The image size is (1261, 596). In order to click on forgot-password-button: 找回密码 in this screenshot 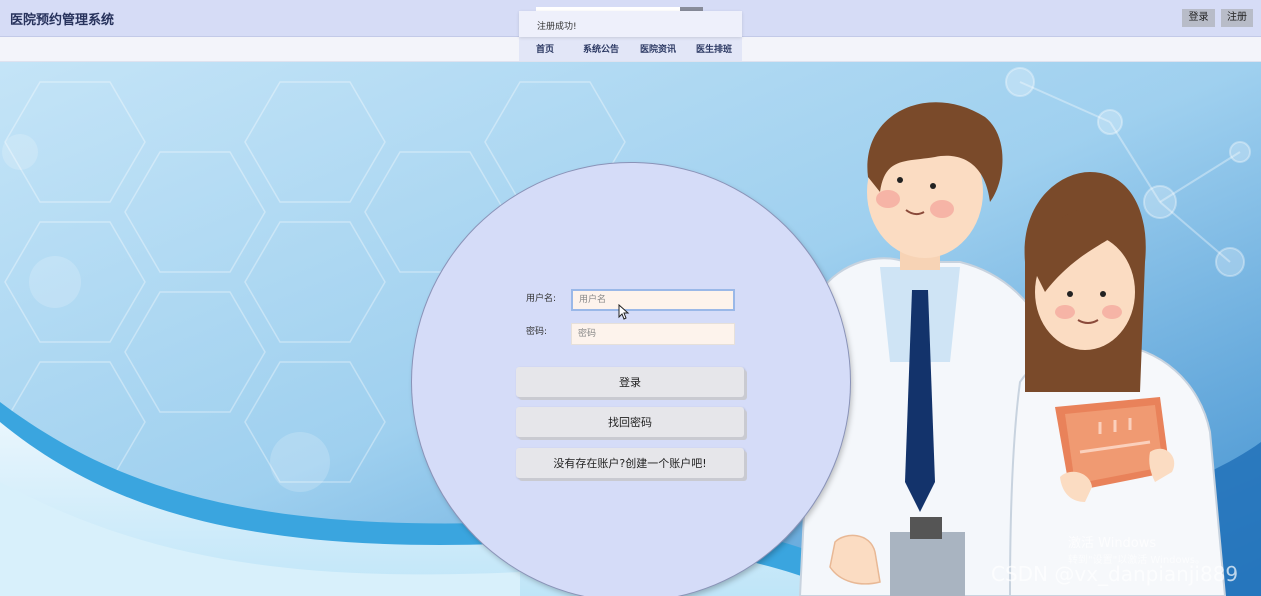, I will do `click(630, 422)`.